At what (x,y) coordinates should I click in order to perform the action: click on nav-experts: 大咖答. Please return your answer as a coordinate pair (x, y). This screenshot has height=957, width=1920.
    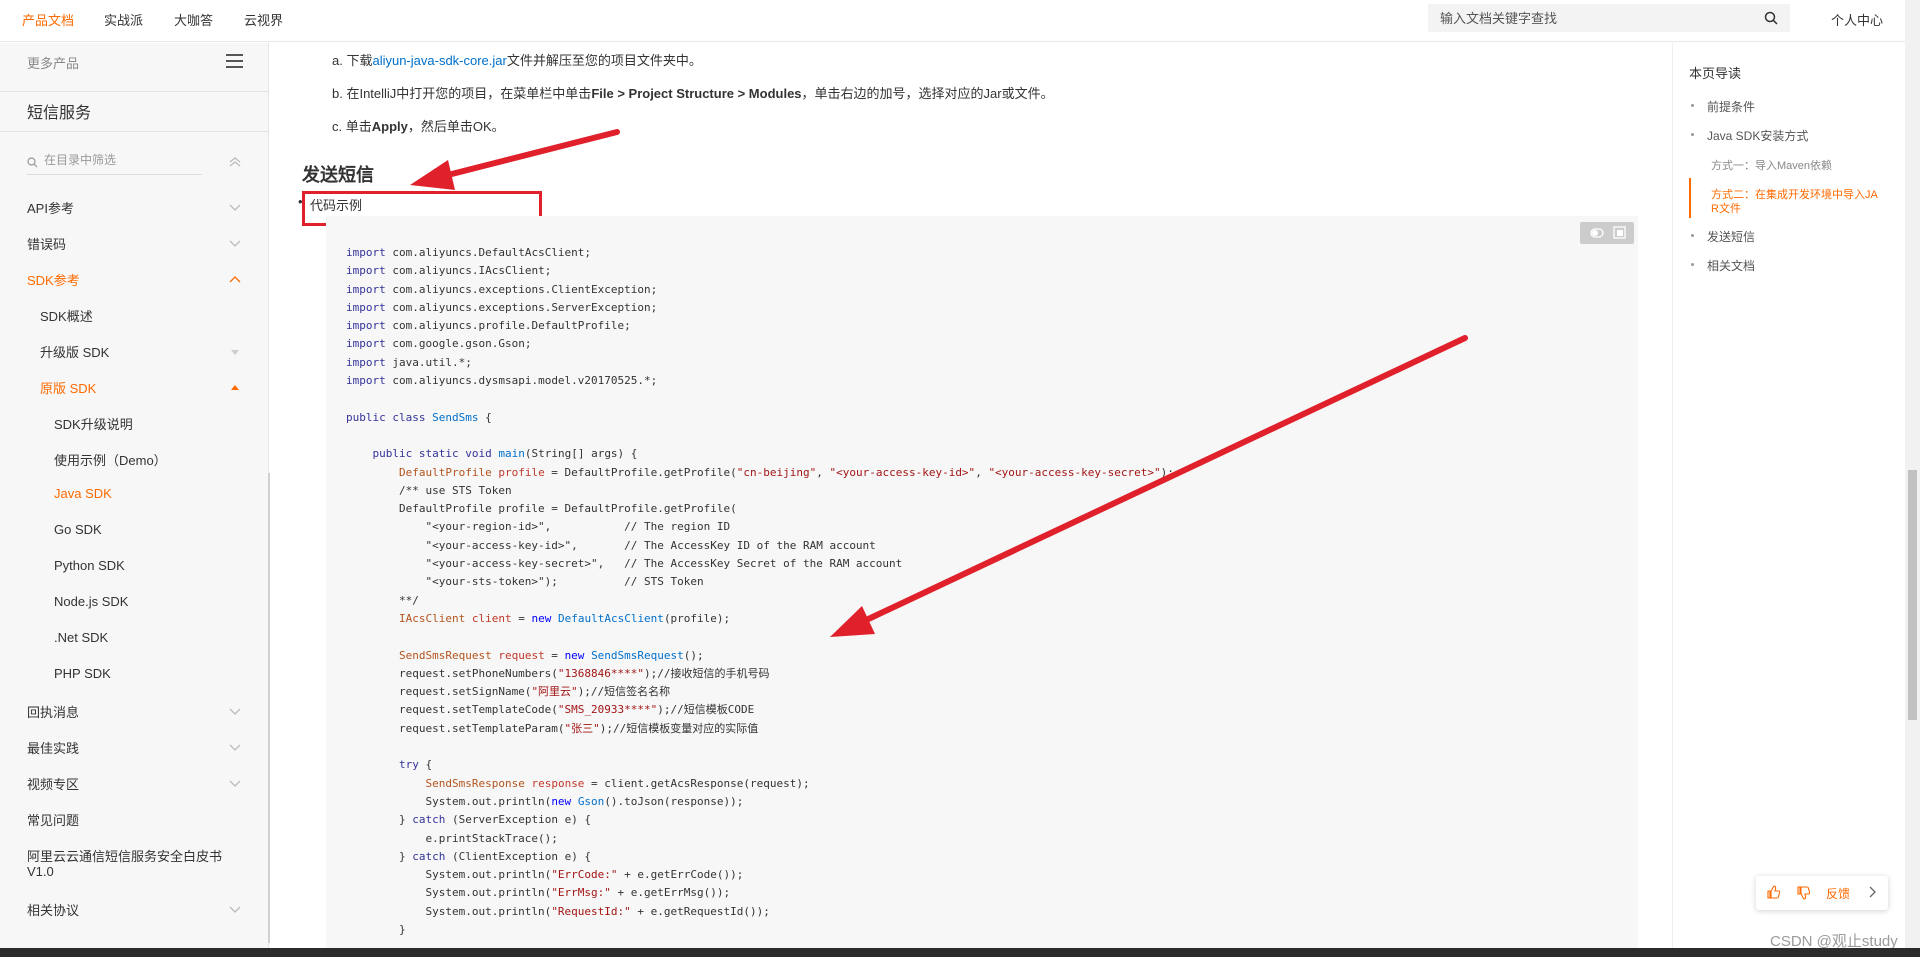
    Looking at the image, I should click on (193, 19).